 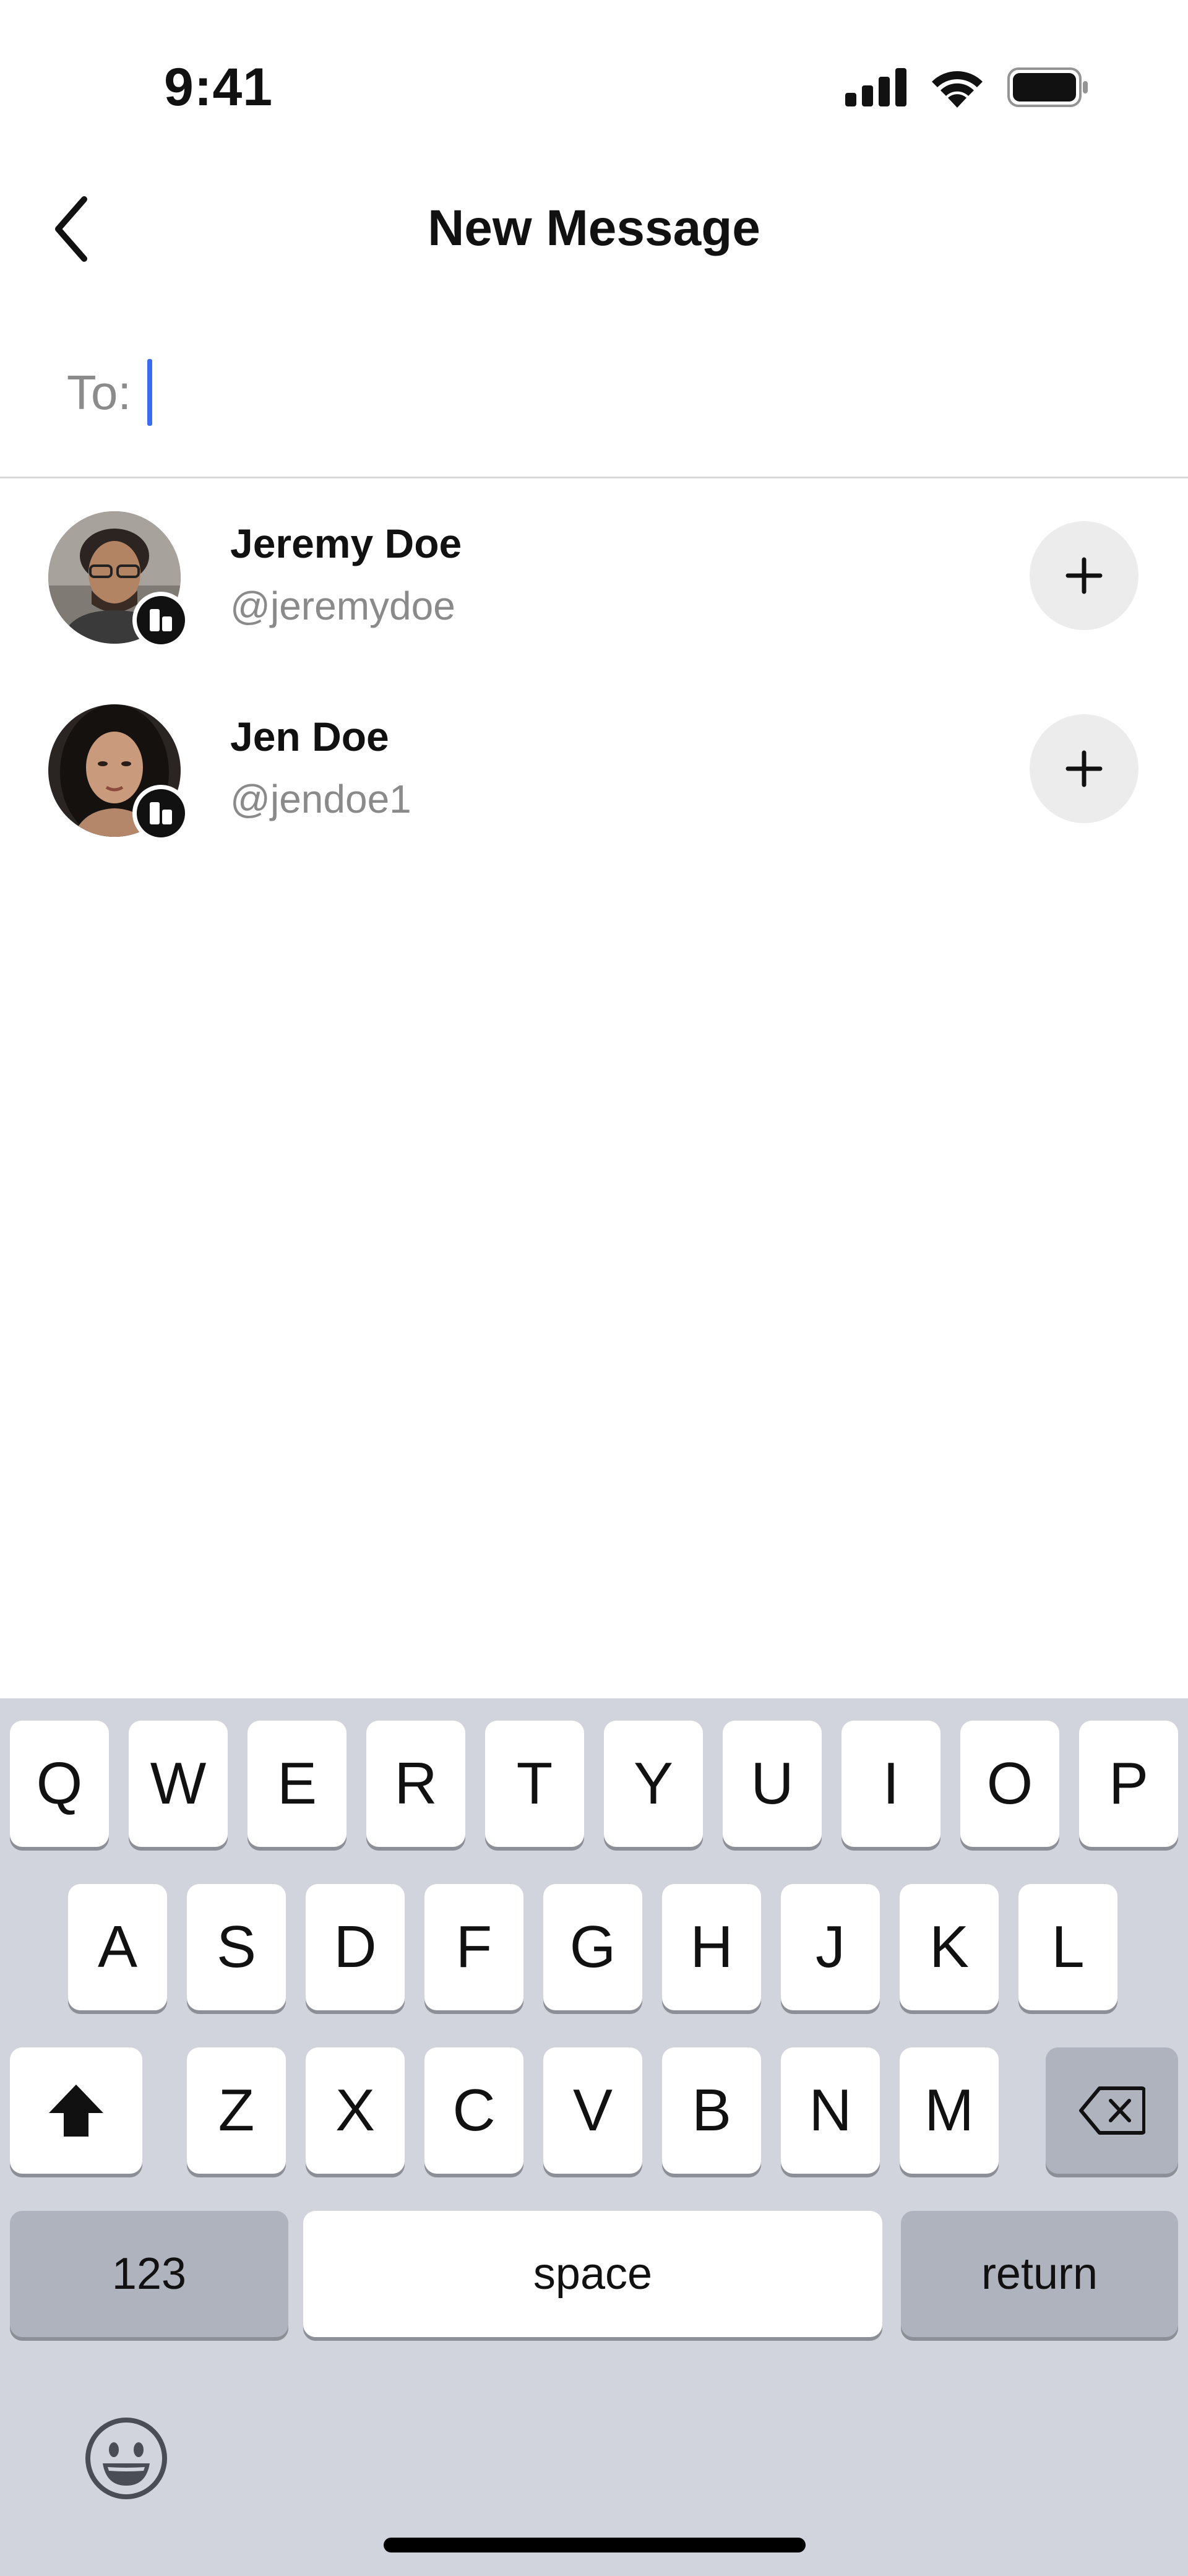 I want to click on to-label: To:, so click(x=99, y=392).